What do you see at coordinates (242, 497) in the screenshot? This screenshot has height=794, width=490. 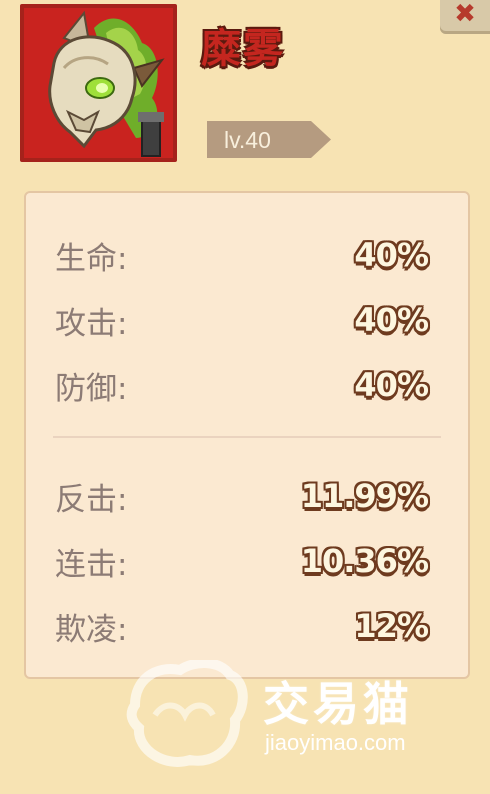 I see `stat-row-counter: 反击: 11.99%` at bounding box center [242, 497].